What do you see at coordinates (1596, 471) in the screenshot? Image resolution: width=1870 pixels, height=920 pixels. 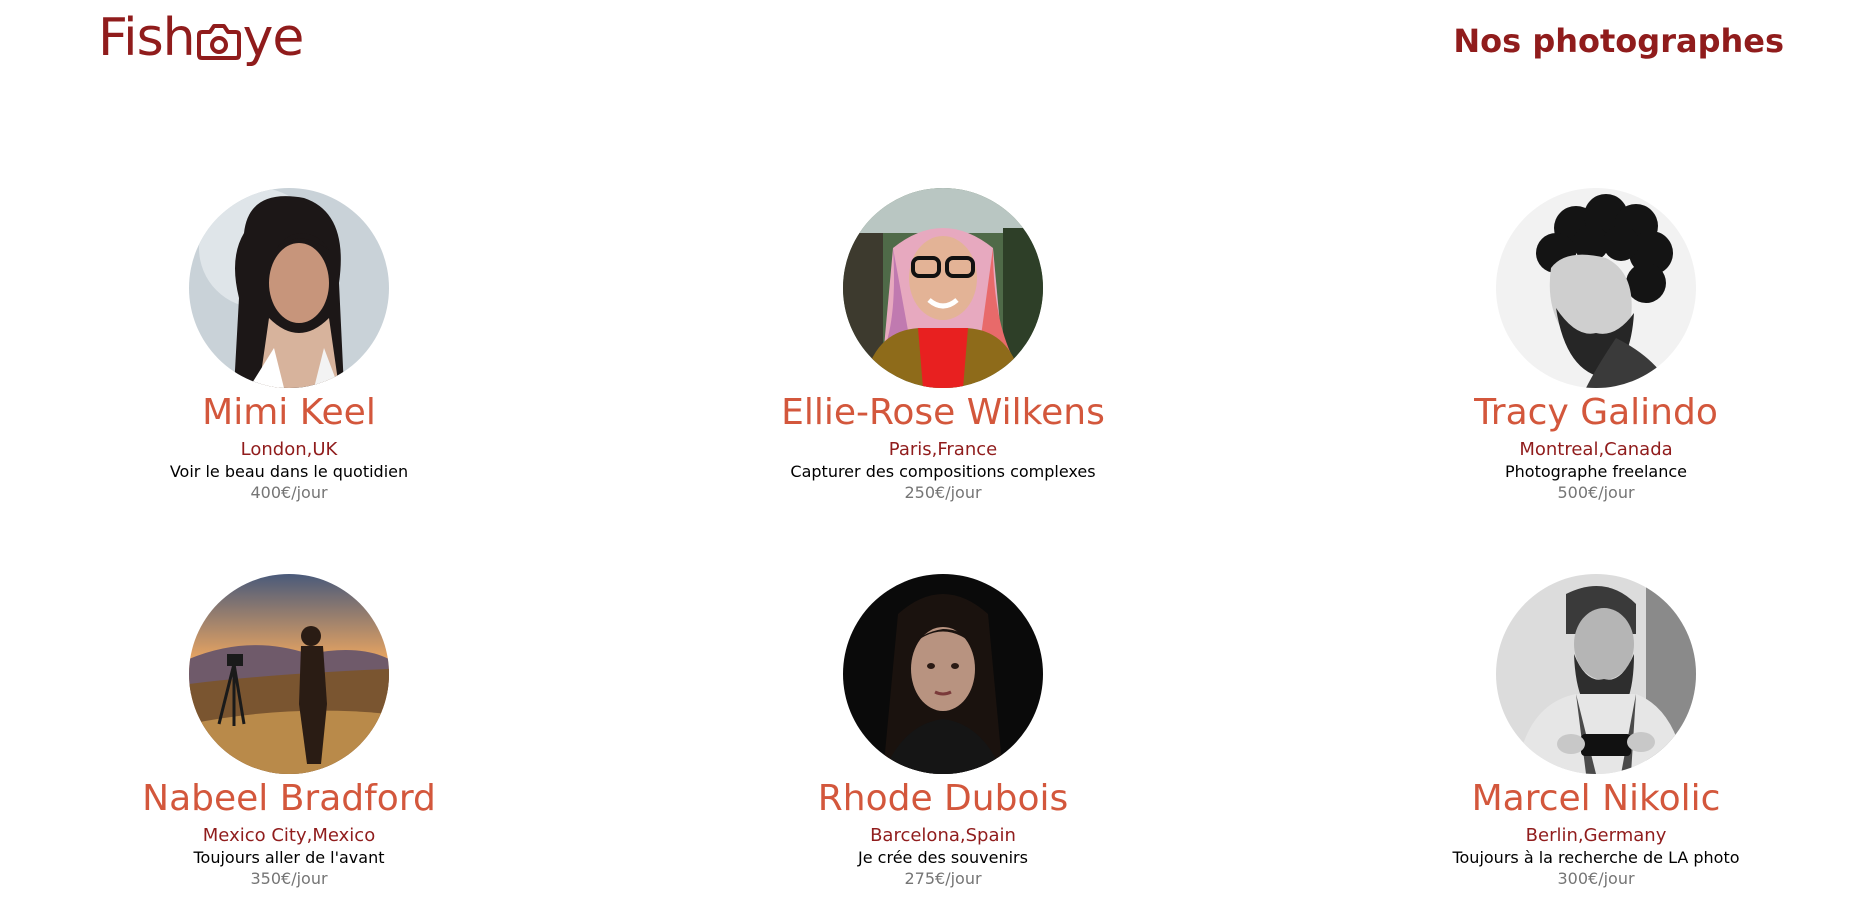 I see `photographer-tagline: Photographe freelance` at bounding box center [1596, 471].